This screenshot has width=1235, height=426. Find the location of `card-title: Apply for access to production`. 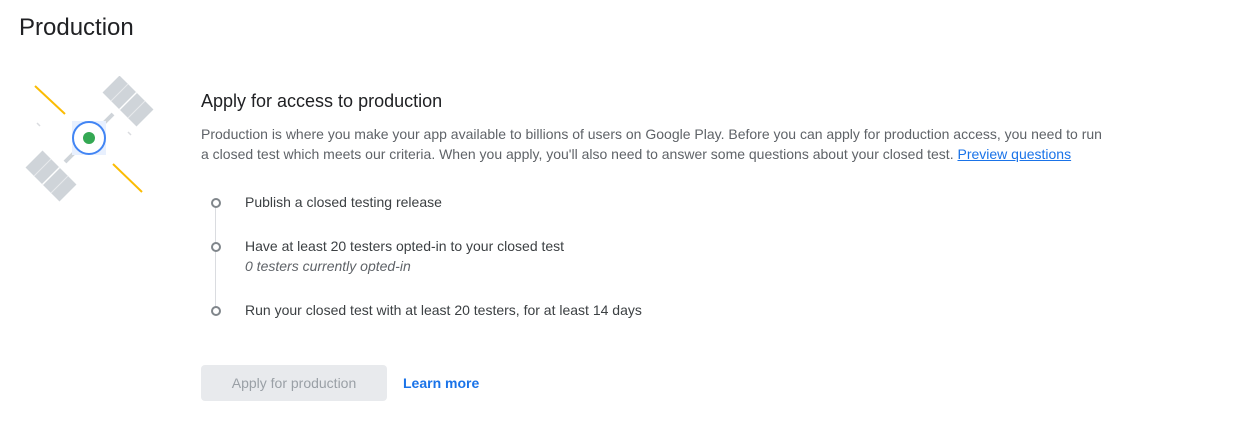

card-title: Apply for access to production is located at coordinates (322, 101).